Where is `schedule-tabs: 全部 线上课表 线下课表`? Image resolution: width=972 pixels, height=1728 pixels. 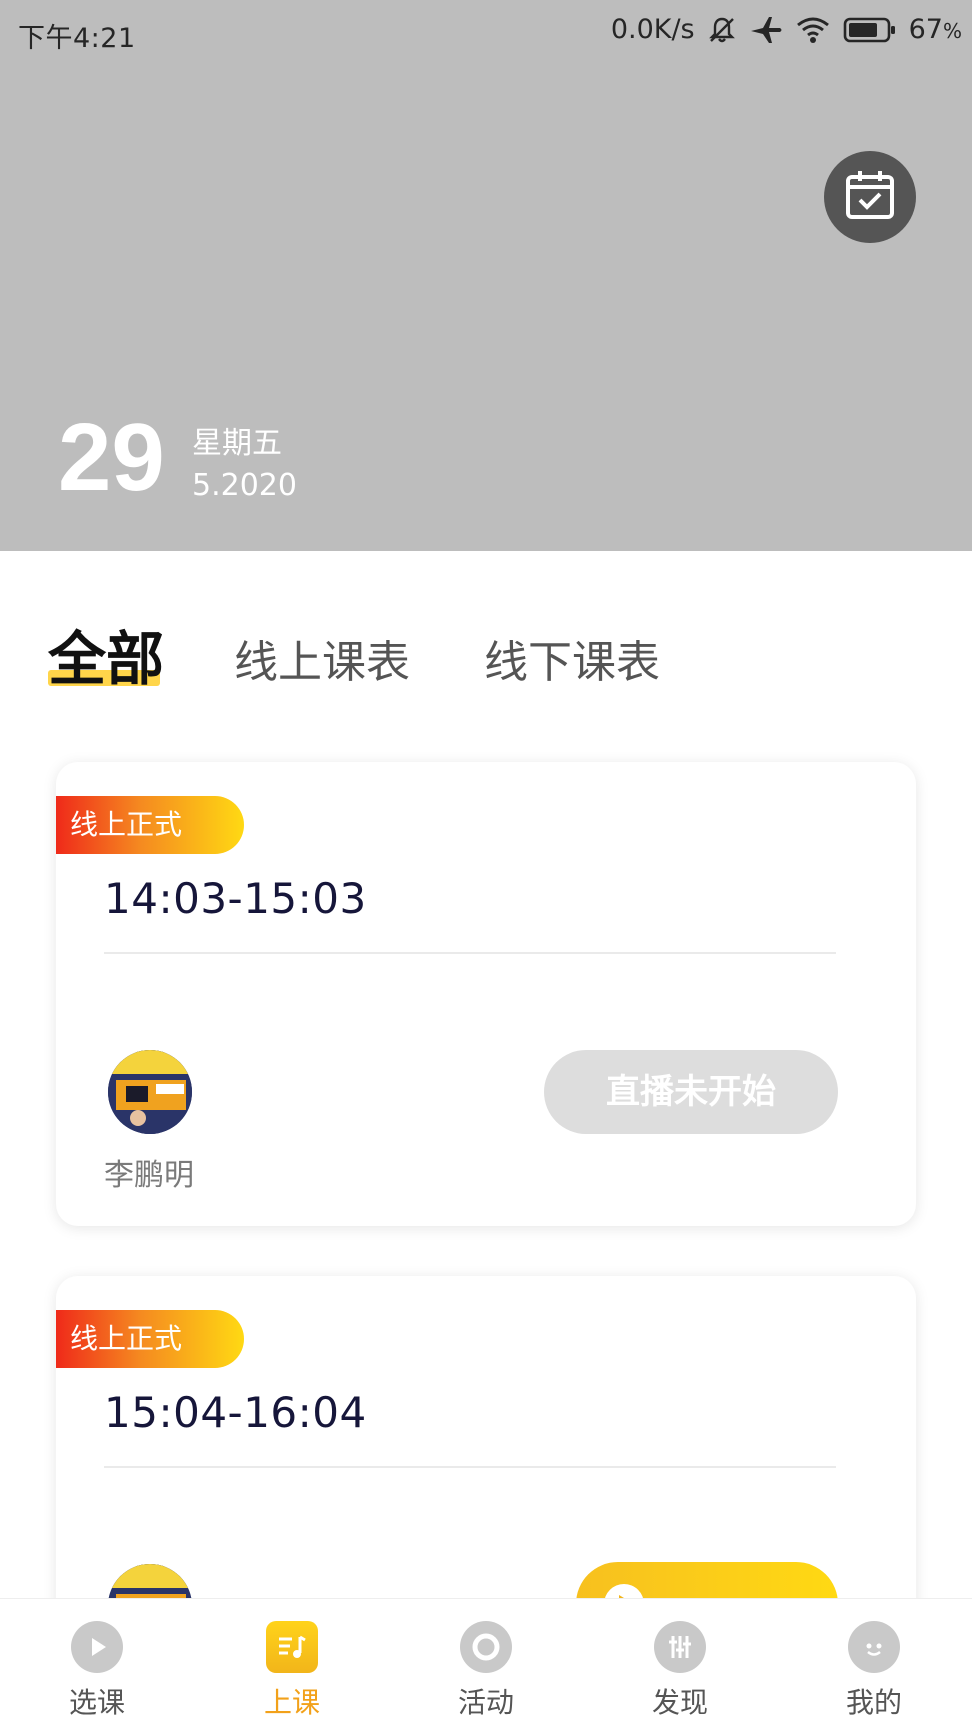
schedule-tabs: 全部 线上课表 线下课表 is located at coordinates (486, 665).